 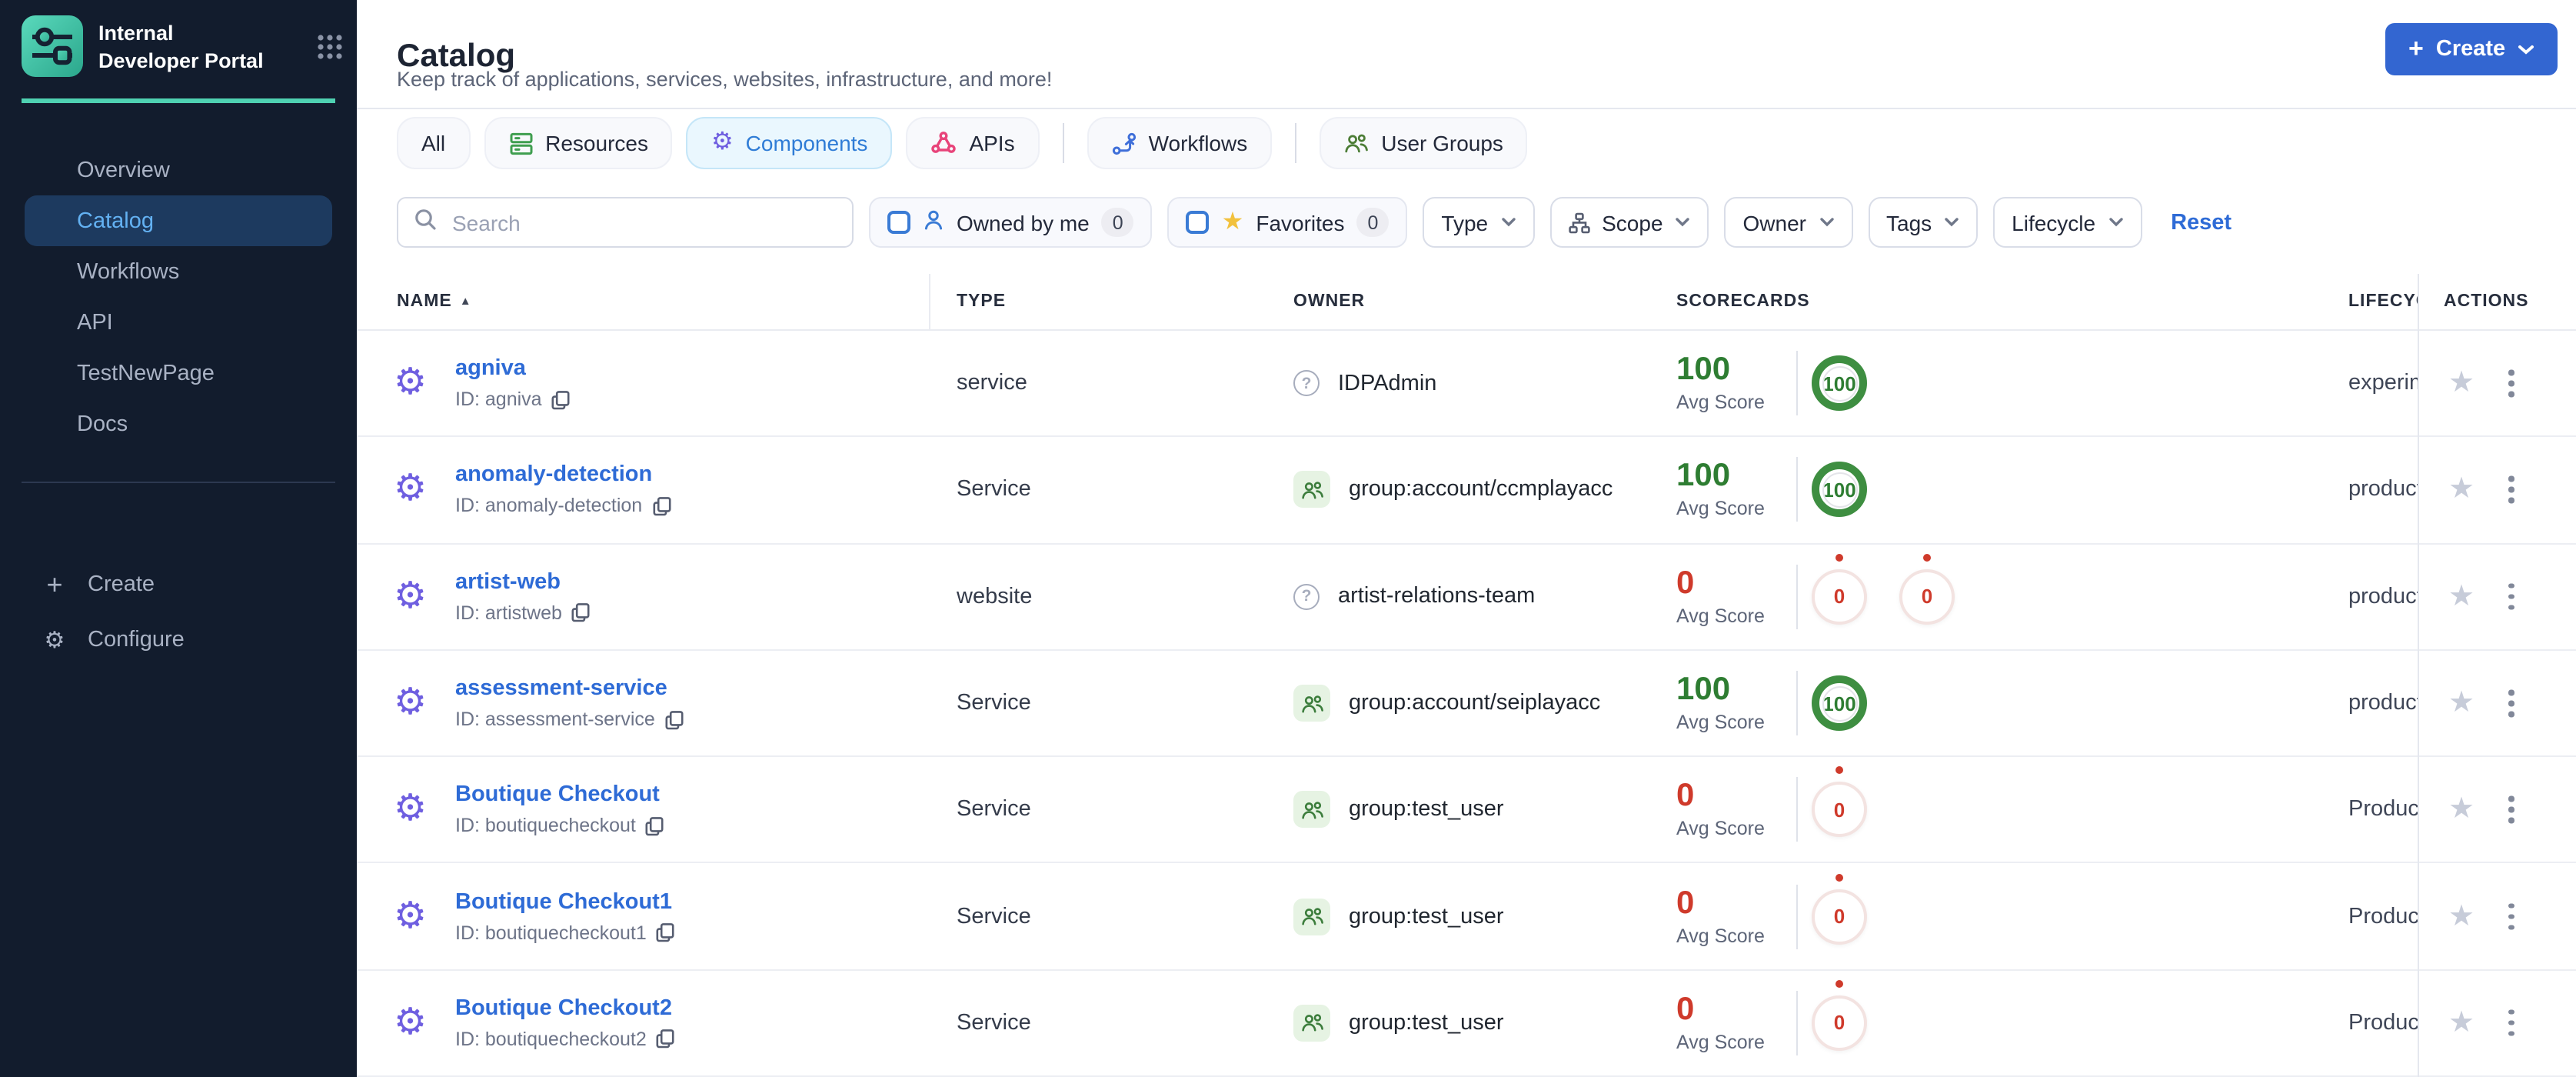 I want to click on scorecard-badge-value: 100, so click(x=1839, y=383).